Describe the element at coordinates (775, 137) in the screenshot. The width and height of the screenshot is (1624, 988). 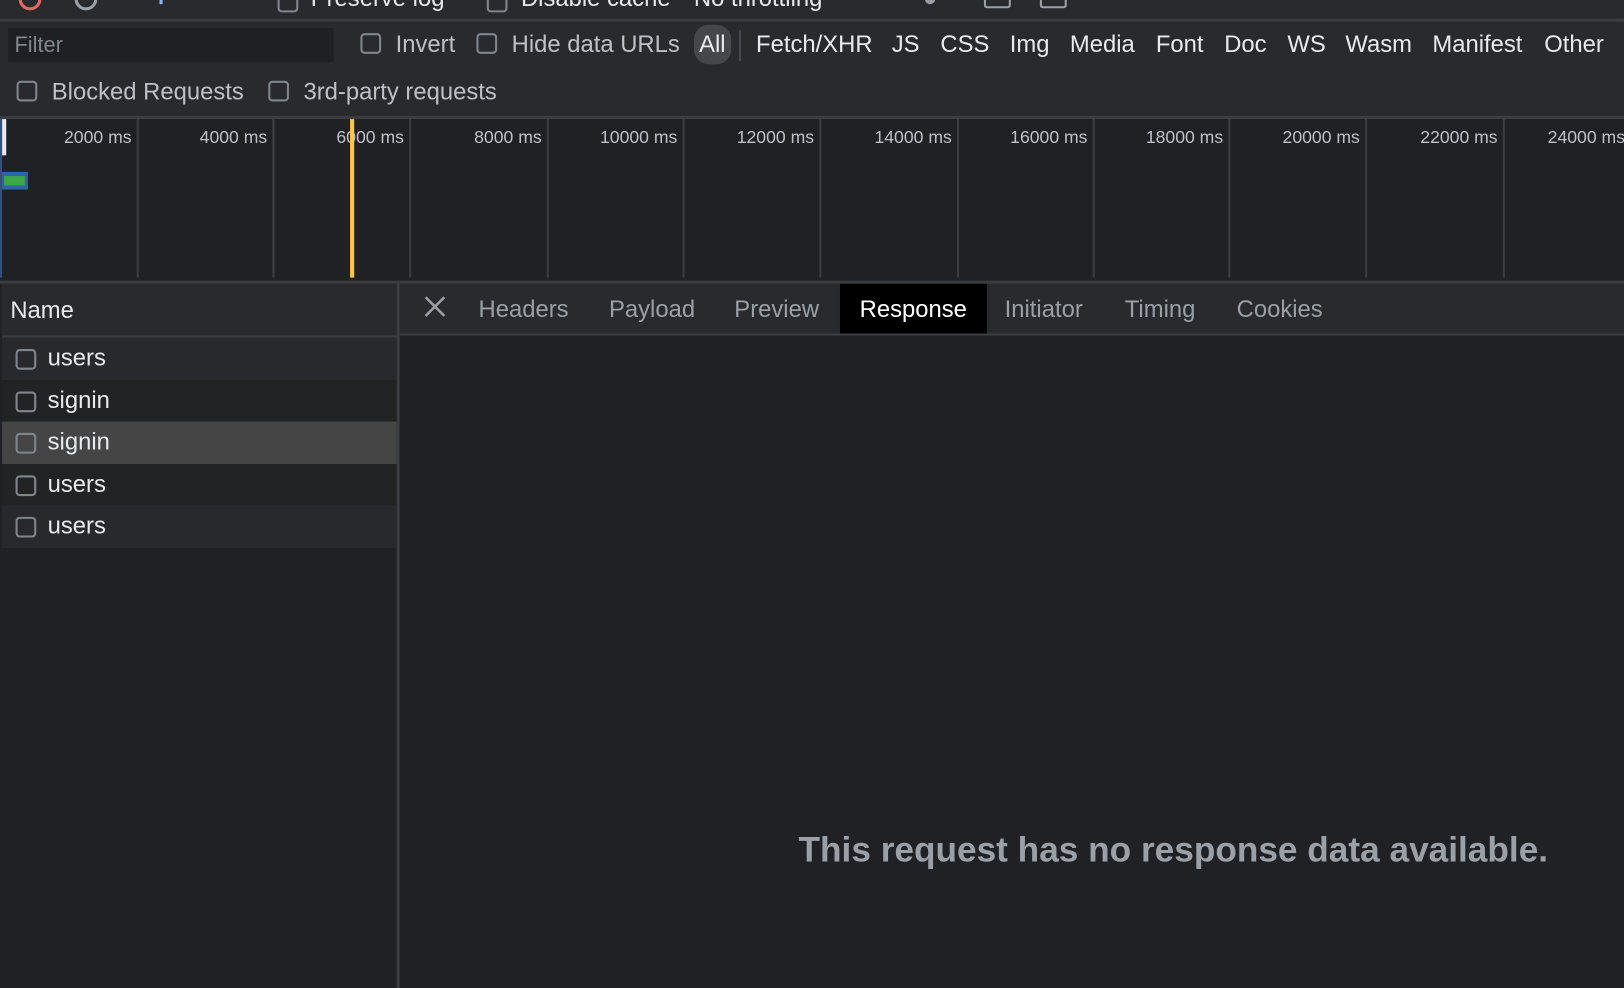
I see `timeline-tick-label: 12000 ms` at that location.